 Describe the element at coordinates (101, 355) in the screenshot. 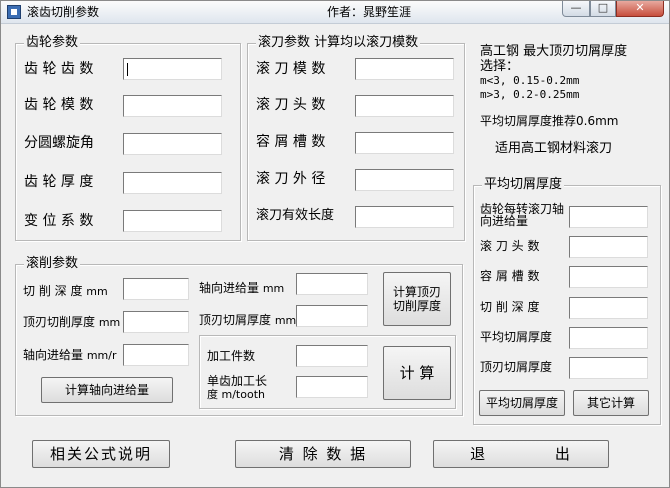

I see `axial-feed-unit: mm/r` at that location.